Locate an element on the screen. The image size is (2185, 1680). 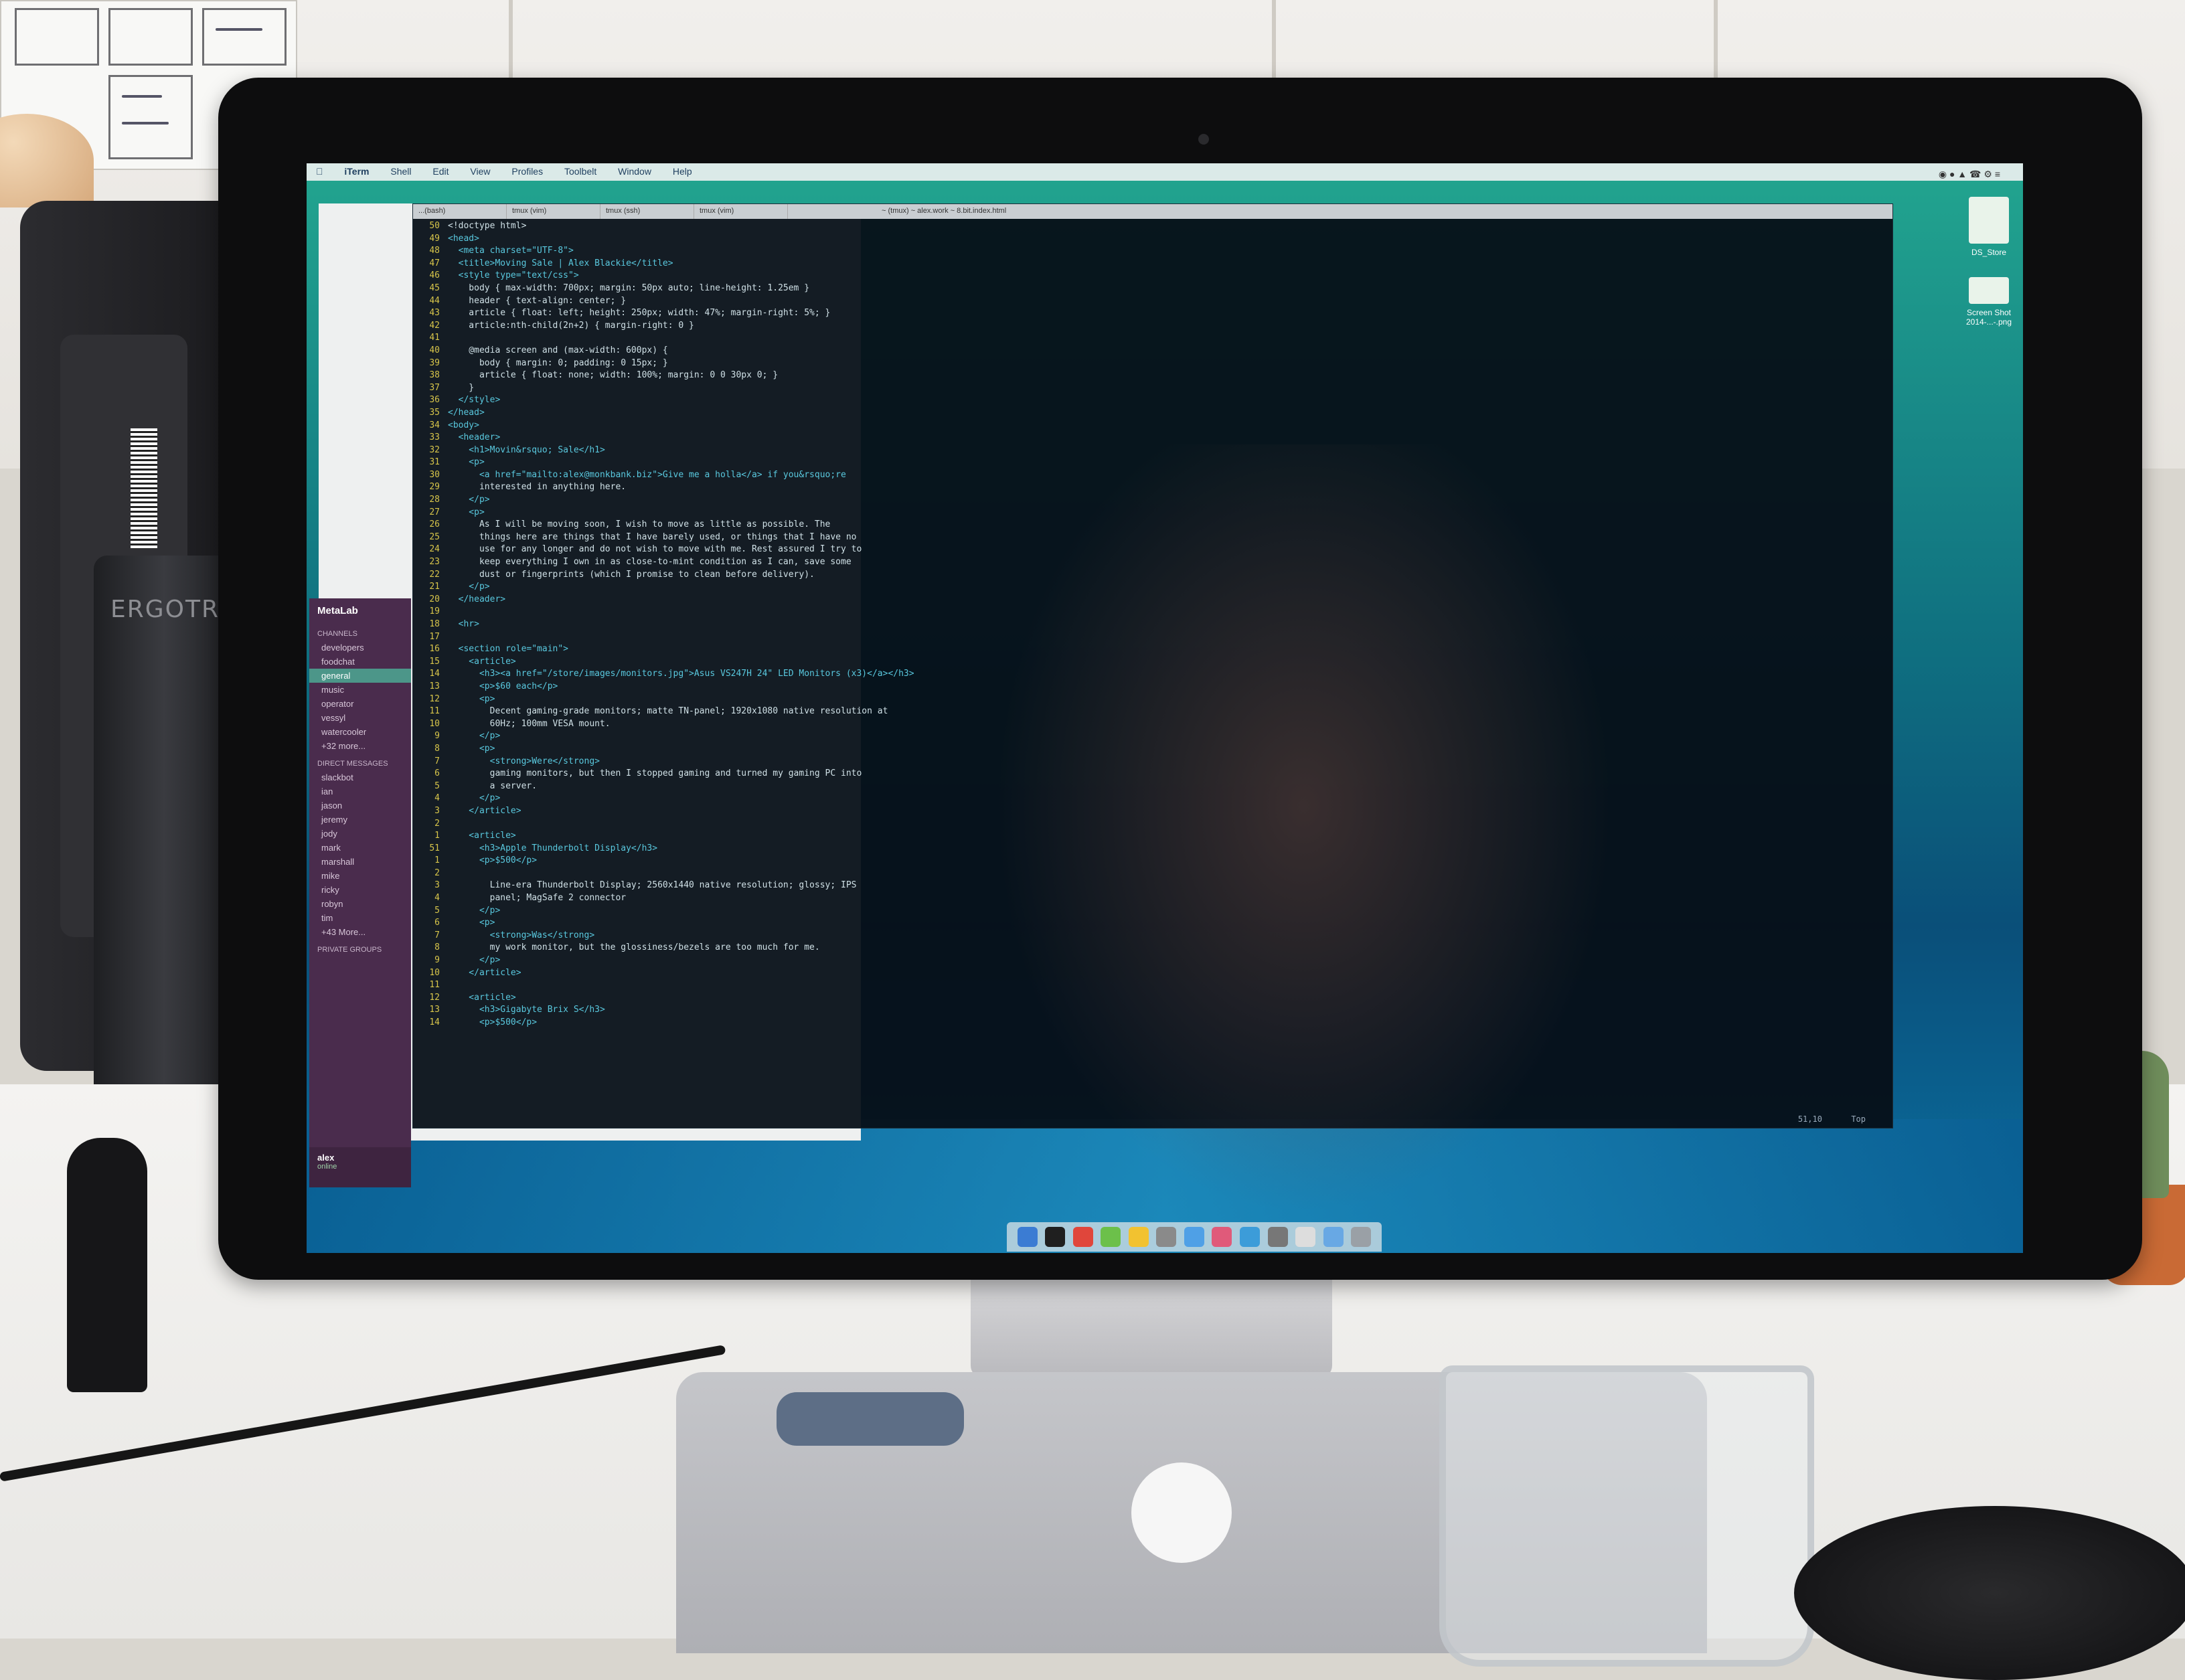
dm-item: jody is located at coordinates (360, 834).